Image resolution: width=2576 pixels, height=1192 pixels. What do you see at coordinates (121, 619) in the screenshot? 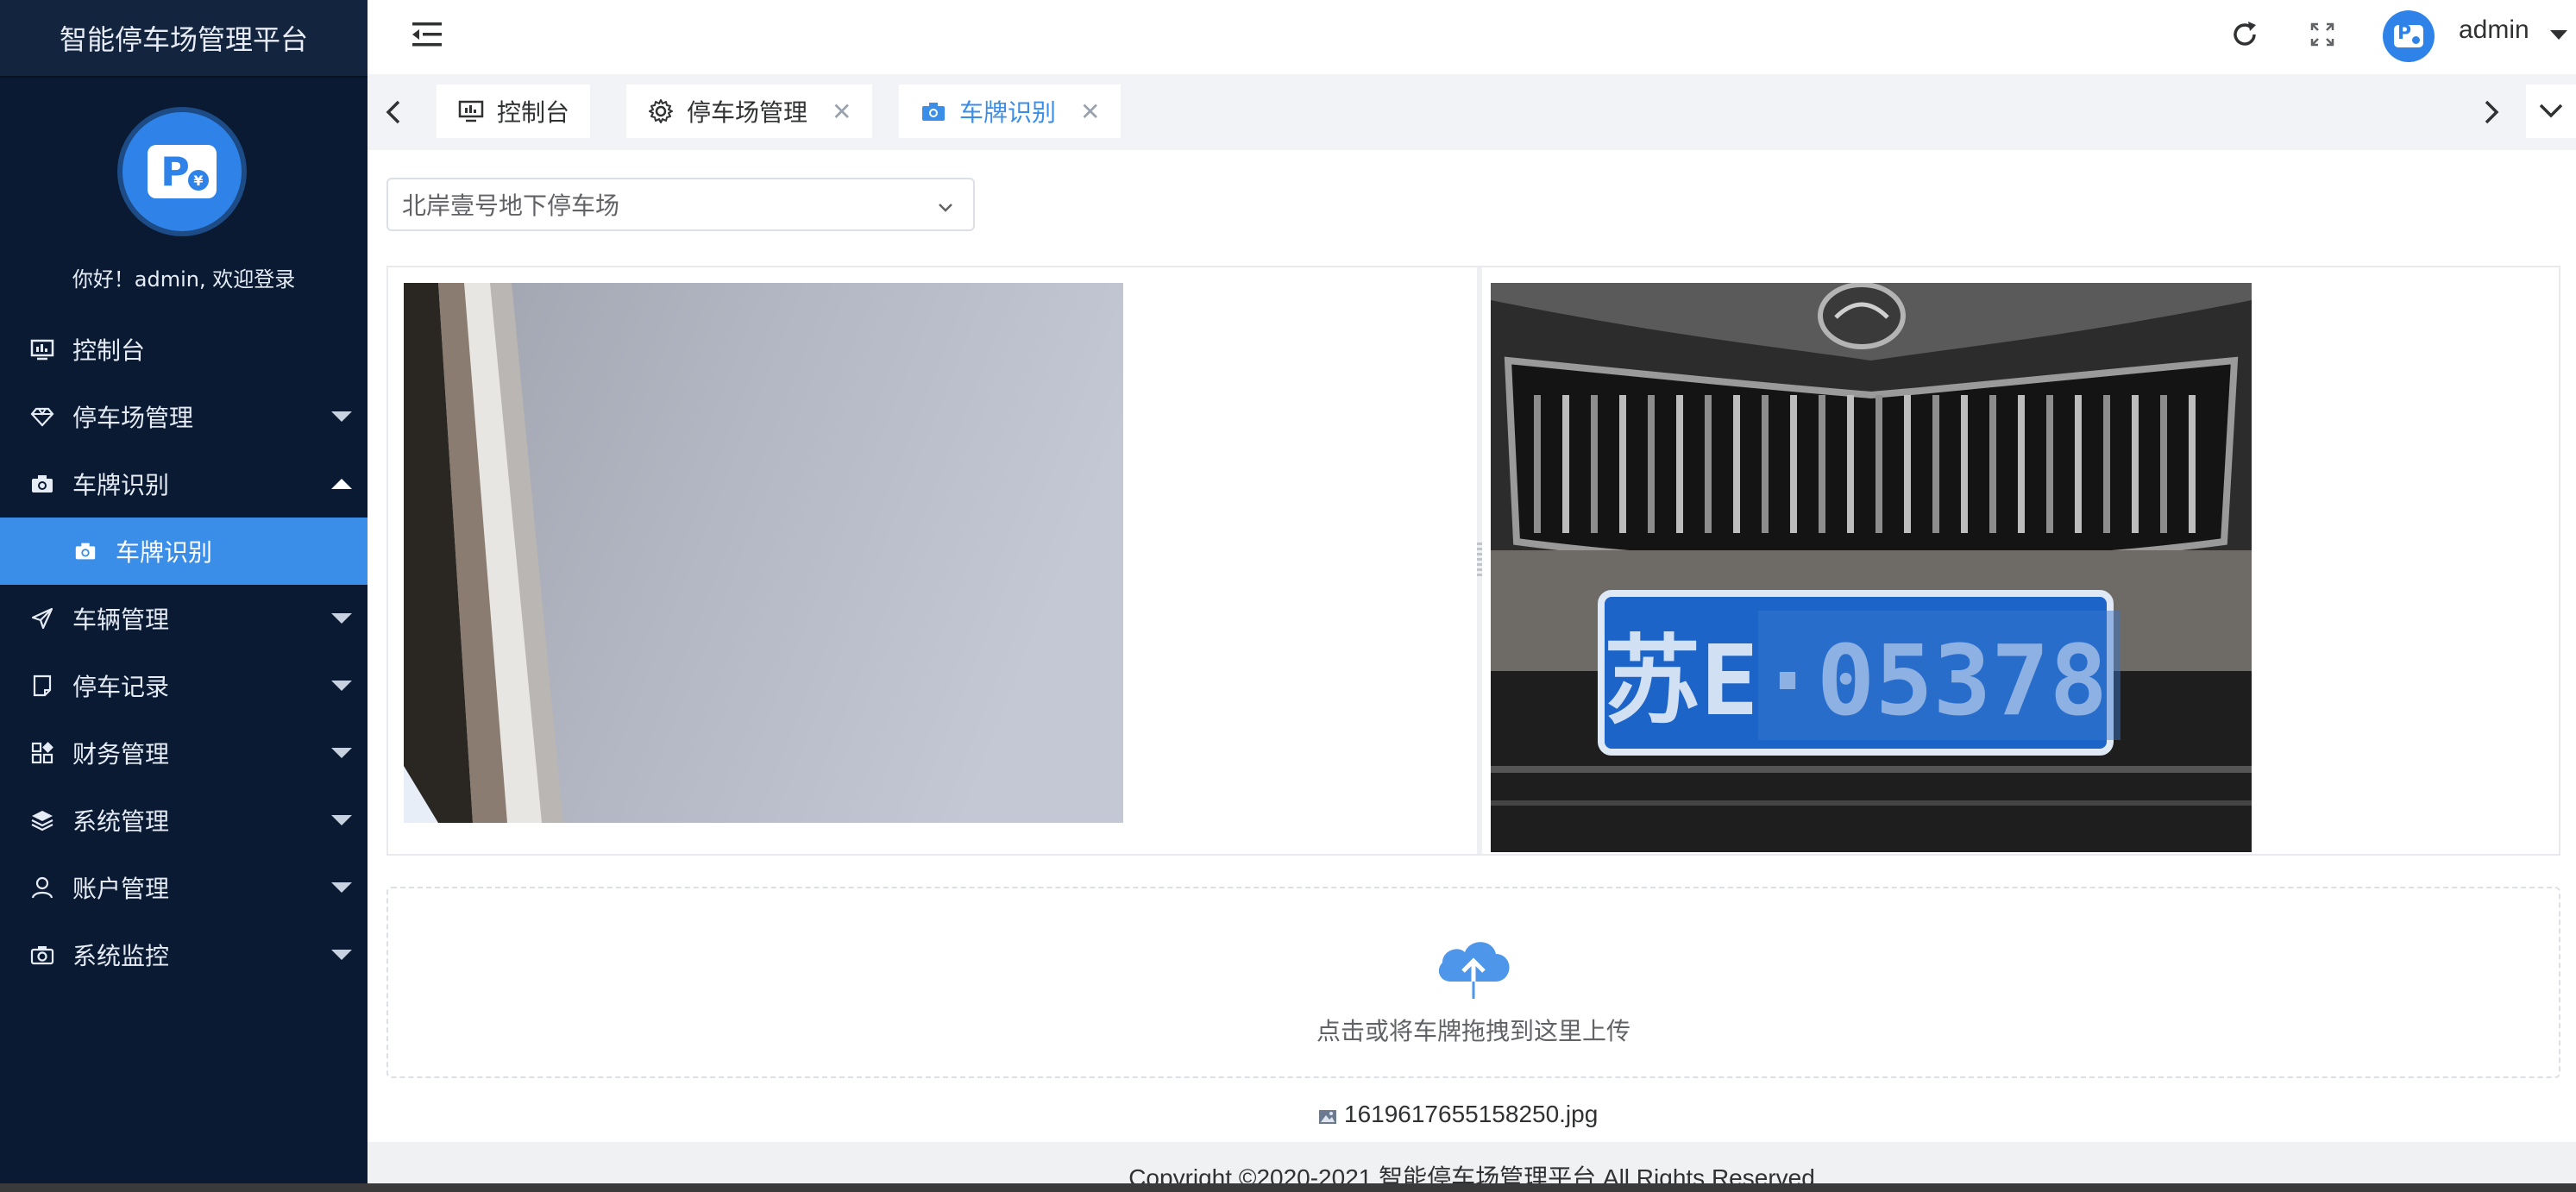
I see `sidebar-item-label: 车辆管理` at bounding box center [121, 619].